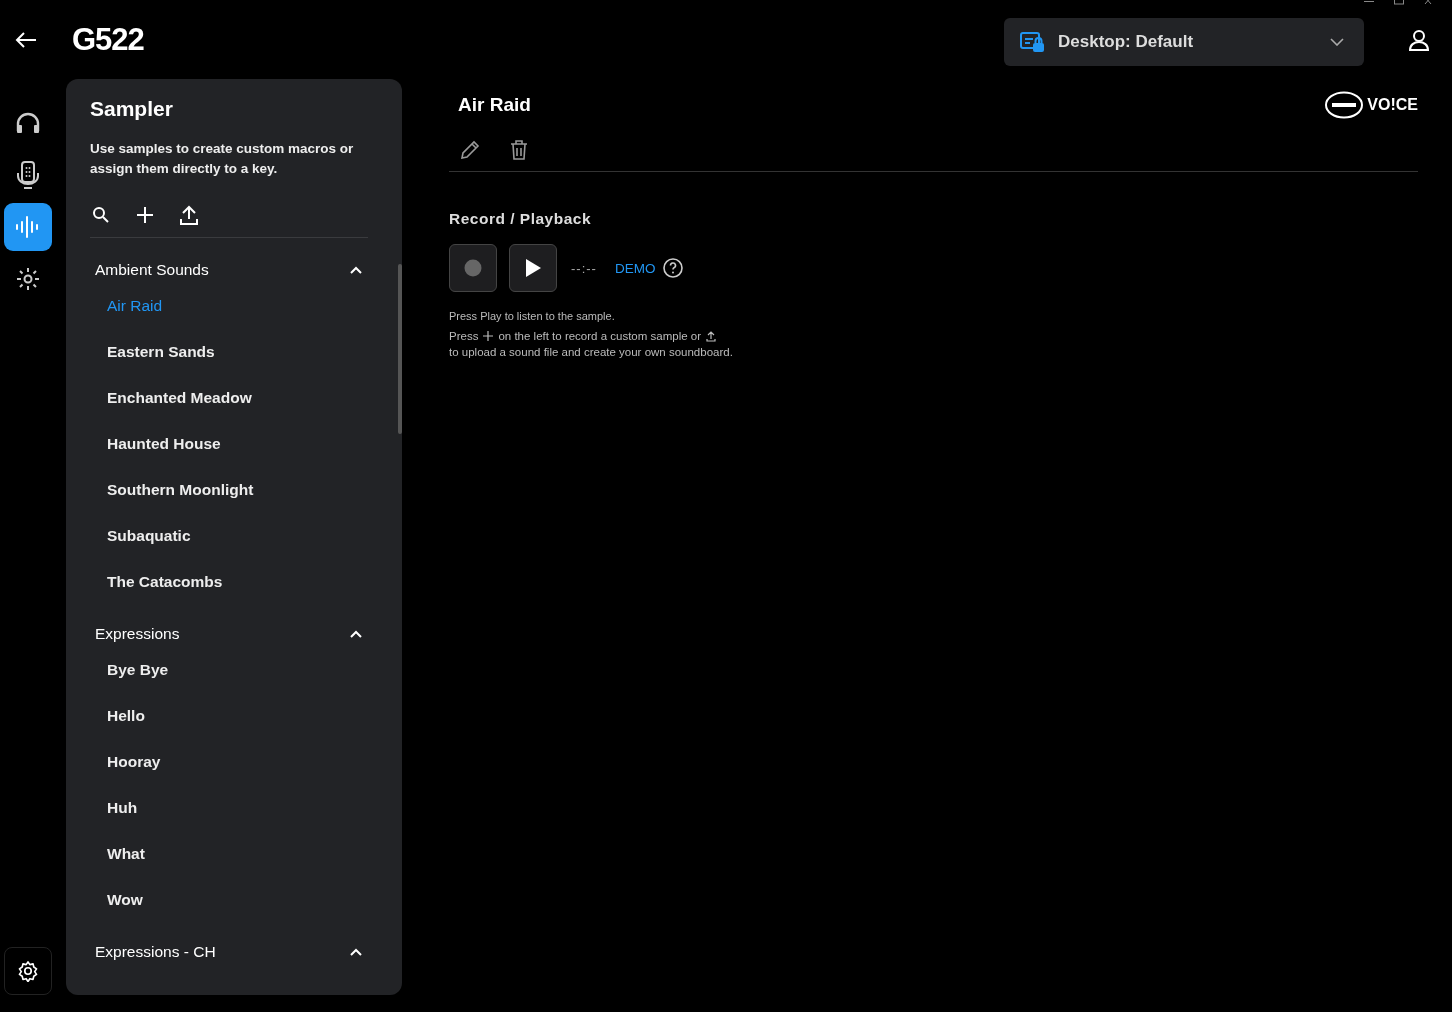  Describe the element at coordinates (591, 352) in the screenshot. I see `help-text: to upload a sound file and create your own soundboard.` at that location.